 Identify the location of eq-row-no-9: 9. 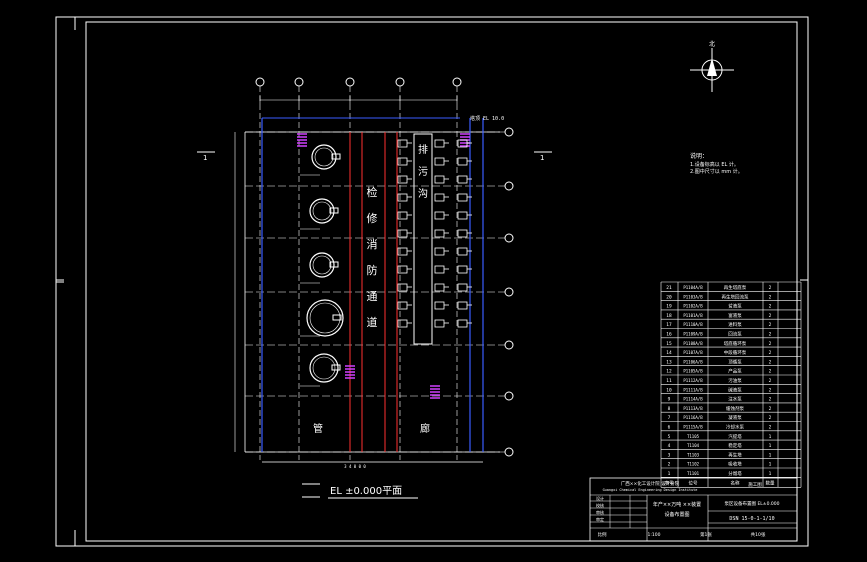
(669, 400).